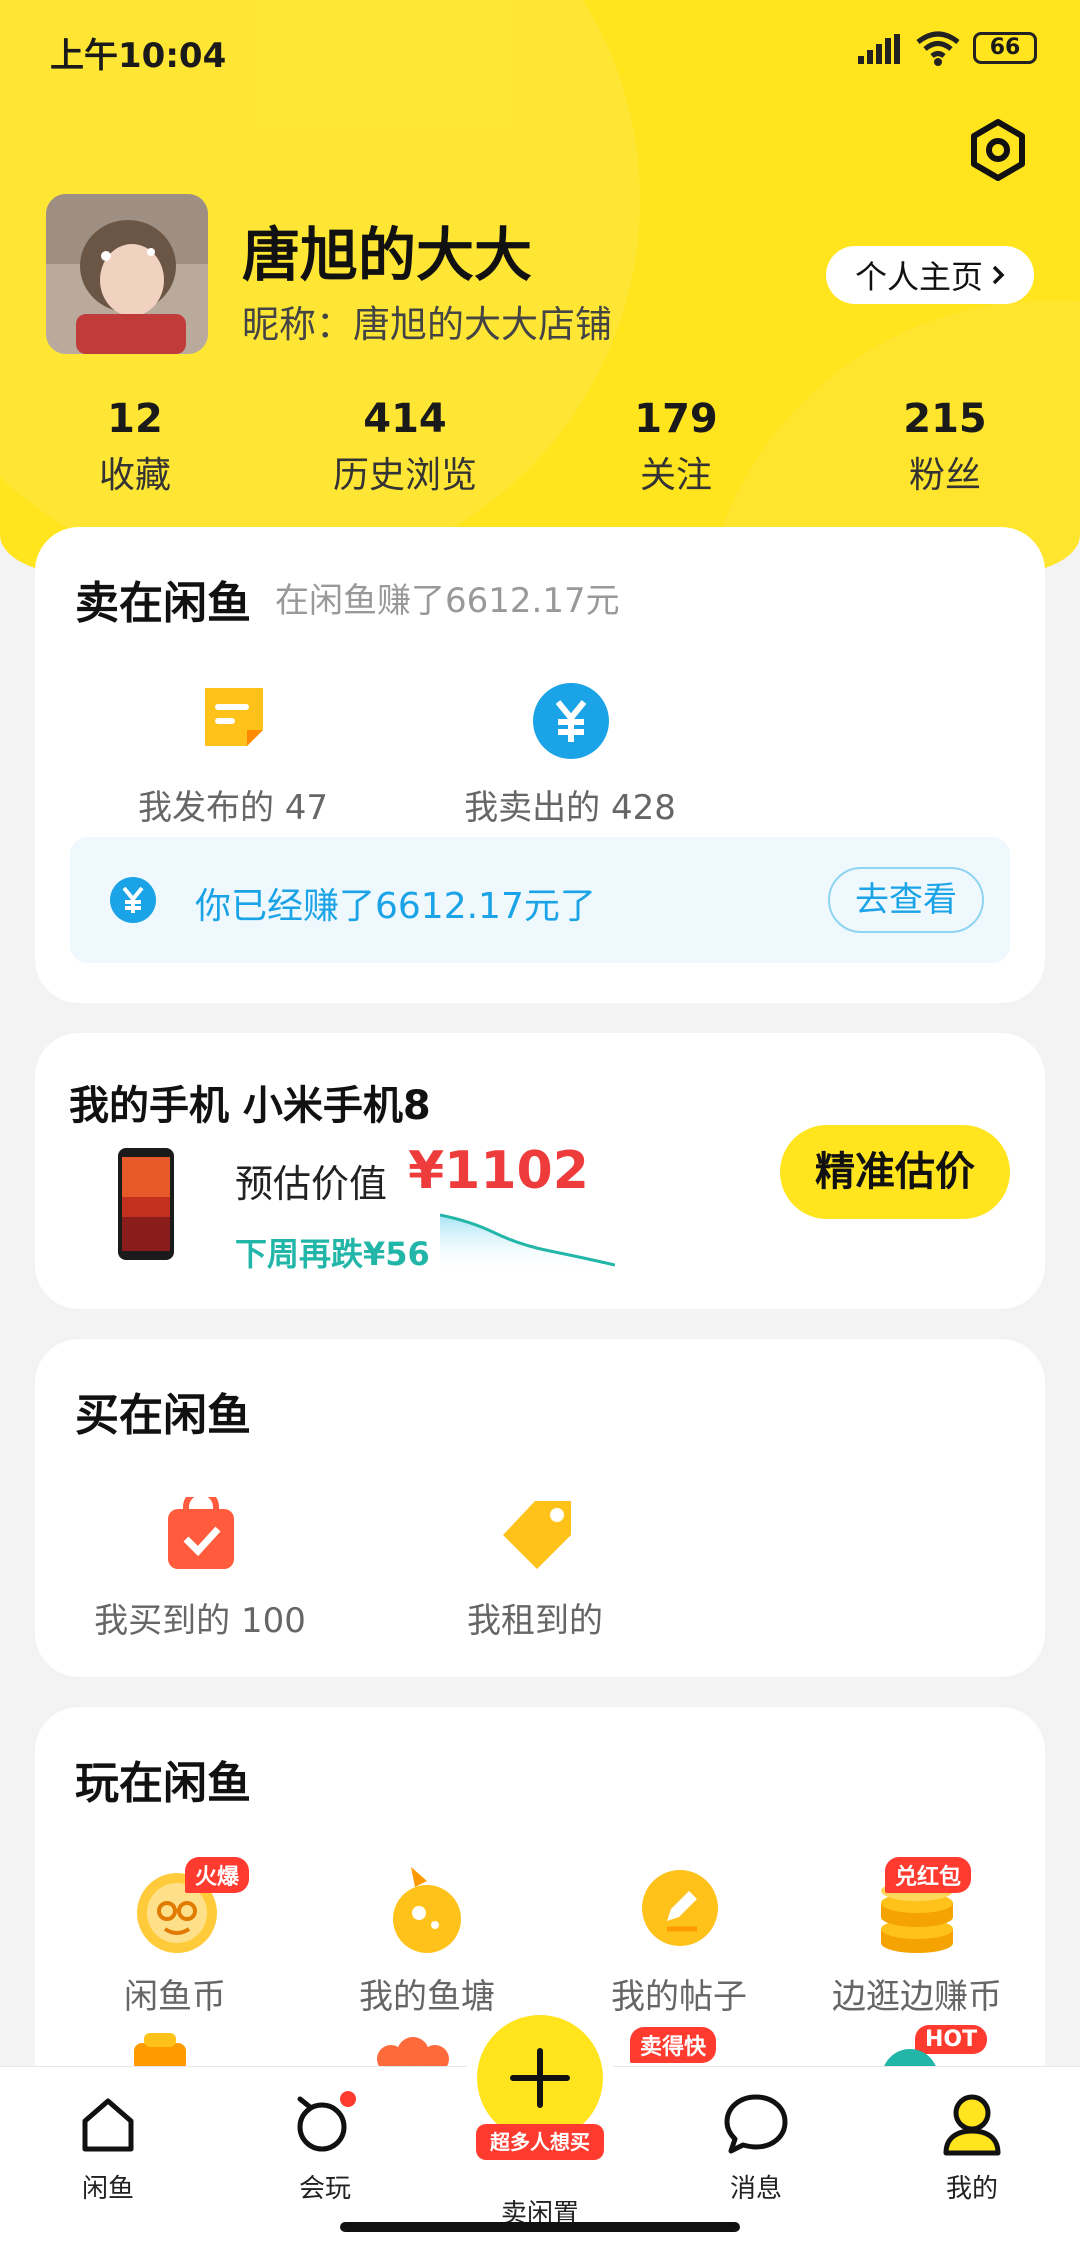  What do you see at coordinates (880, 49) in the screenshot?
I see `signal-icon` at bounding box center [880, 49].